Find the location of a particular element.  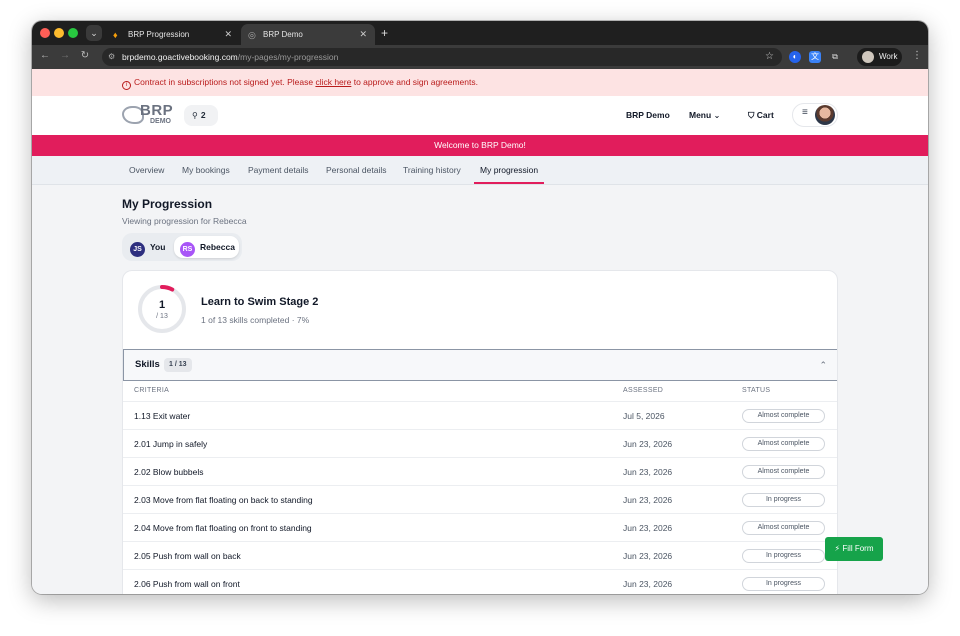

skills-completed-count: 1 is located at coordinates (162, 305).